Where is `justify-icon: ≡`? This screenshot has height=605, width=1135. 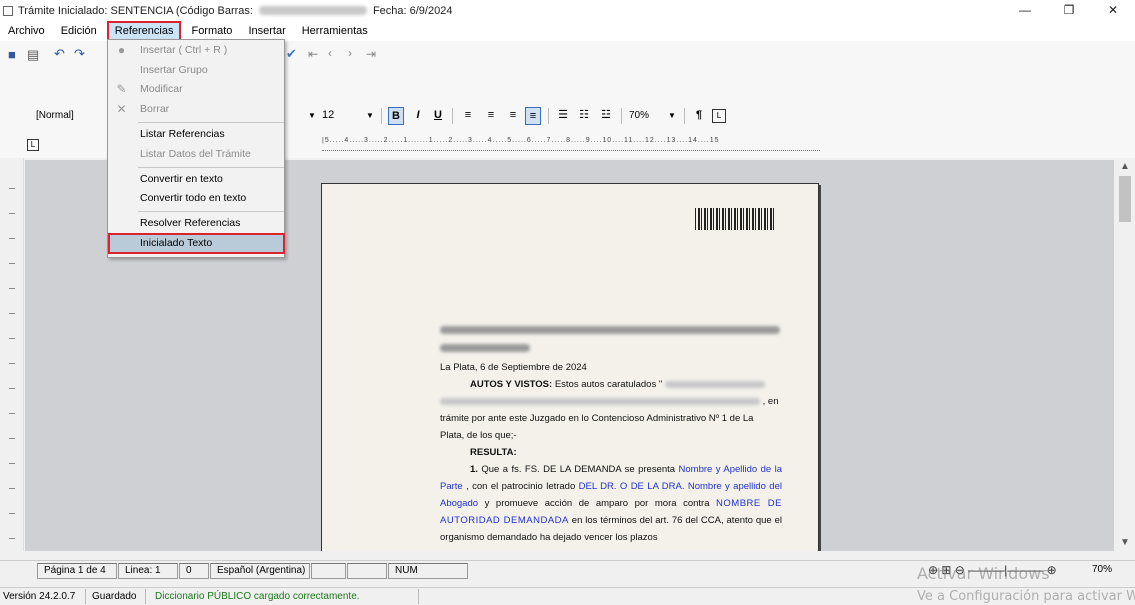 justify-icon: ≡ is located at coordinates (533, 116).